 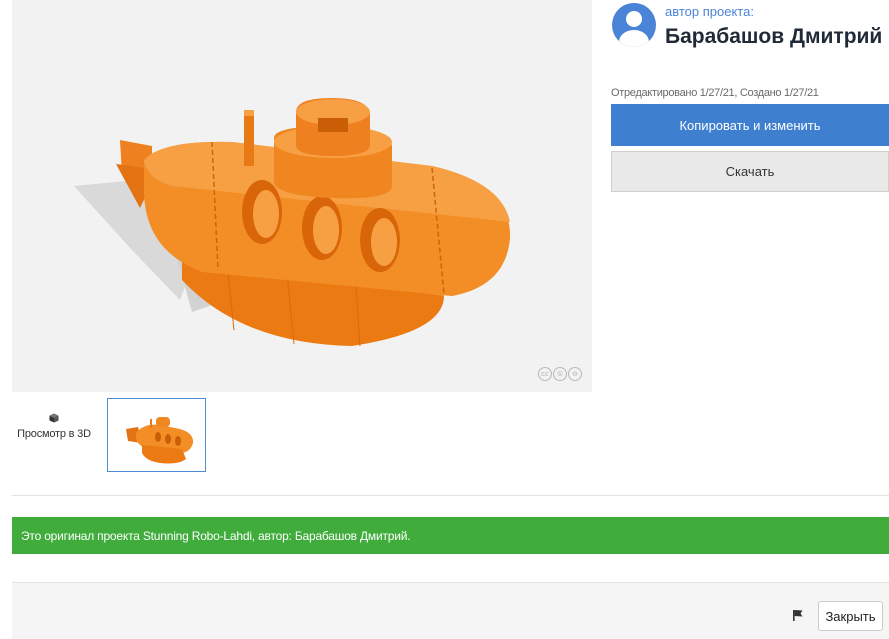 What do you see at coordinates (715, 93) in the screenshot?
I see `edit-created-dates: Отредактировано 1/27/21, Создано 1/27/21` at bounding box center [715, 93].